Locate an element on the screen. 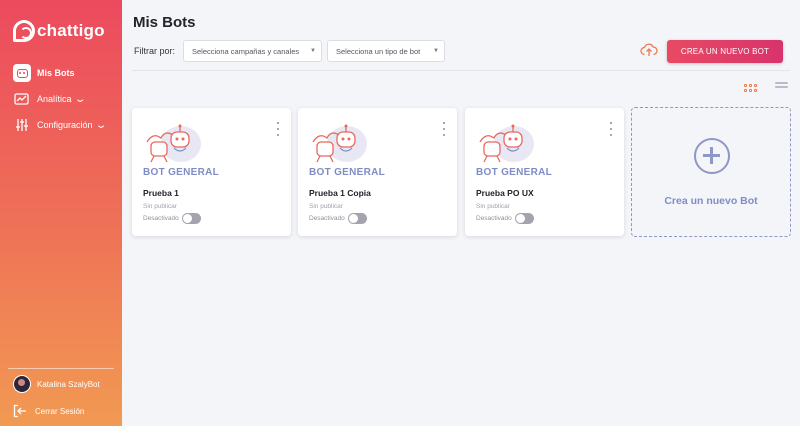  list-view-icon is located at coordinates (781, 87).